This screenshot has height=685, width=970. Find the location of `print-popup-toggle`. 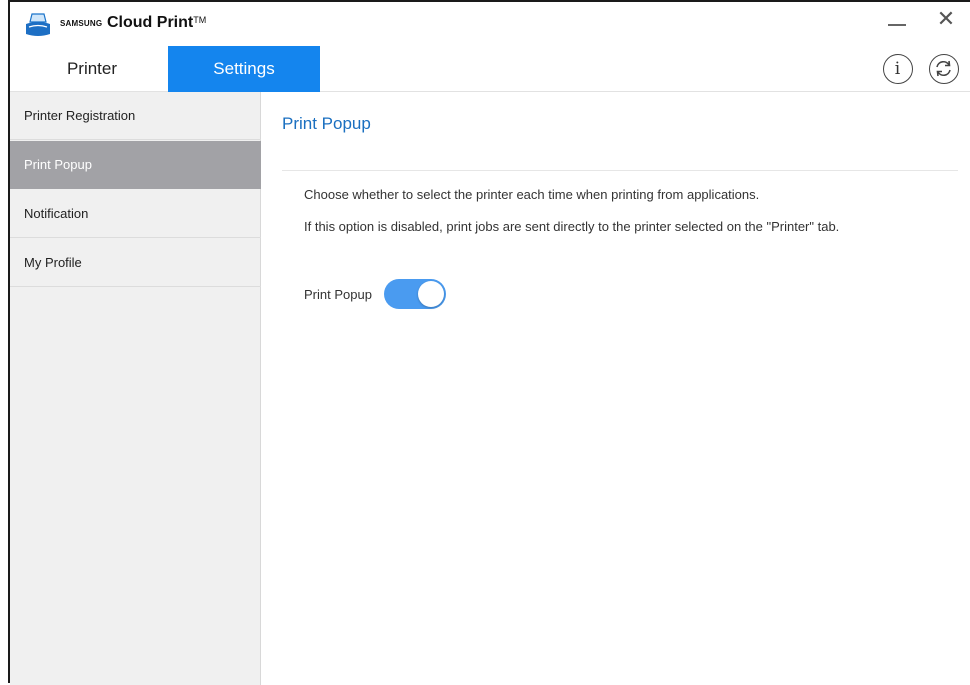

print-popup-toggle is located at coordinates (415, 294).